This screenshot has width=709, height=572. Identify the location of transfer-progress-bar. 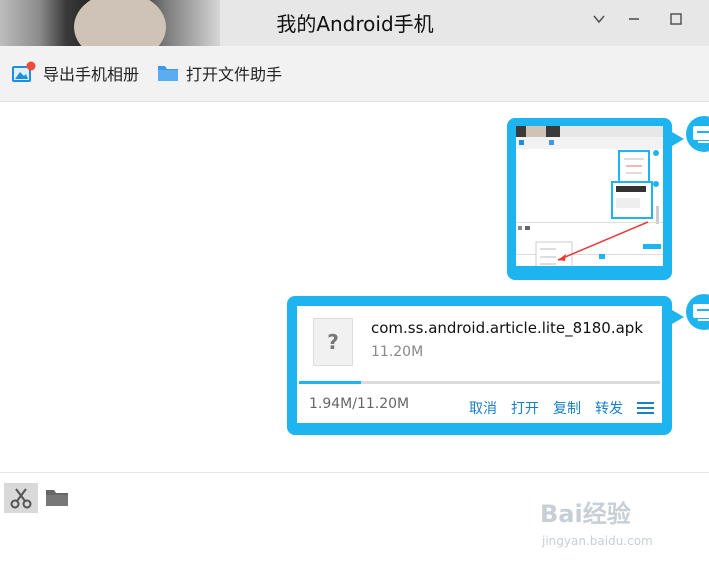
(479, 382).